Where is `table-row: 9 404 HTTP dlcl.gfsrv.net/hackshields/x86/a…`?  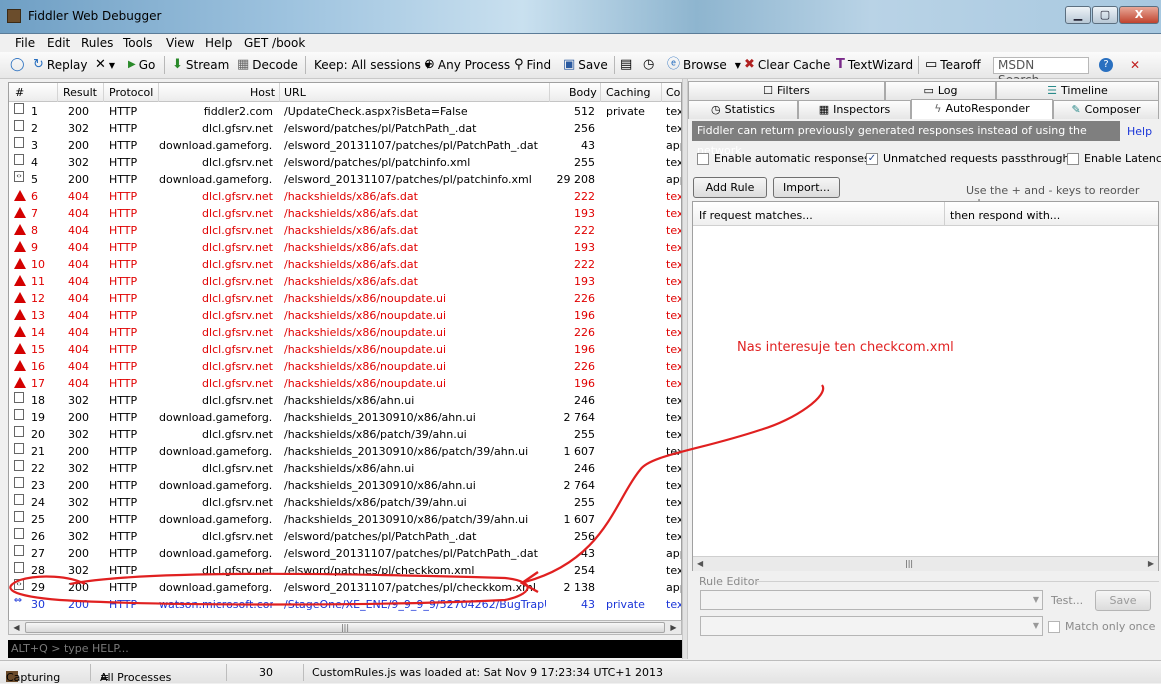
table-row: 9 404 HTTP dlcl.gfsrv.net/hackshields/x86/a… is located at coordinates (345, 247).